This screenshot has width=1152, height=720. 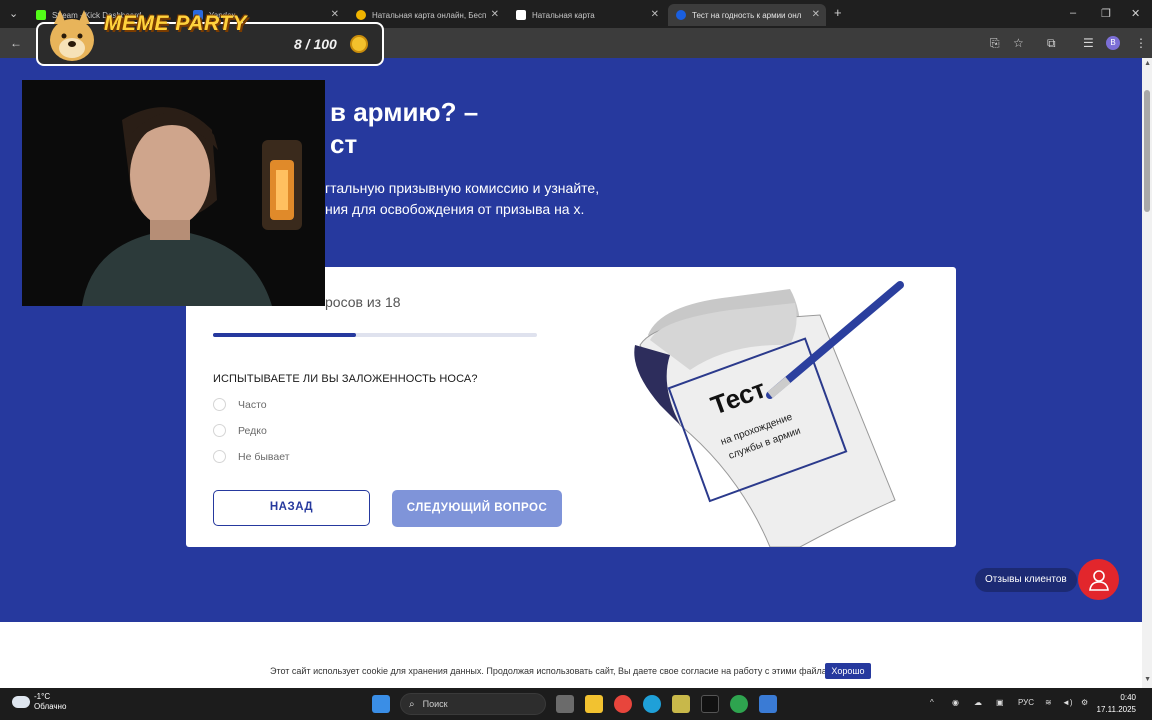 I want to click on webcam-overlay, so click(x=173, y=193).